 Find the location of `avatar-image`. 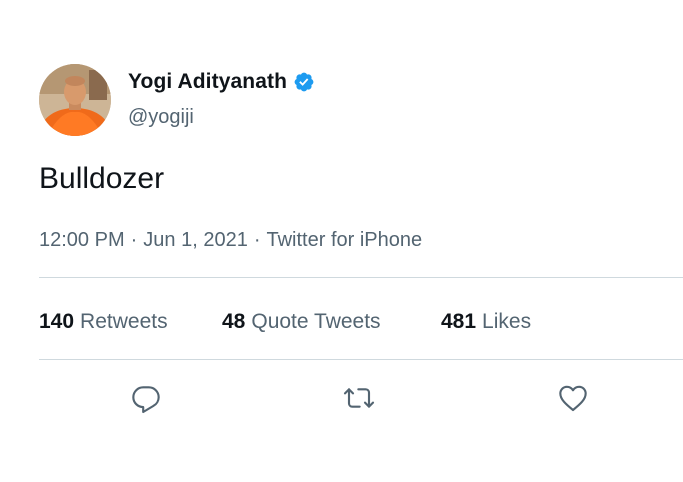

avatar-image is located at coordinates (75, 100).